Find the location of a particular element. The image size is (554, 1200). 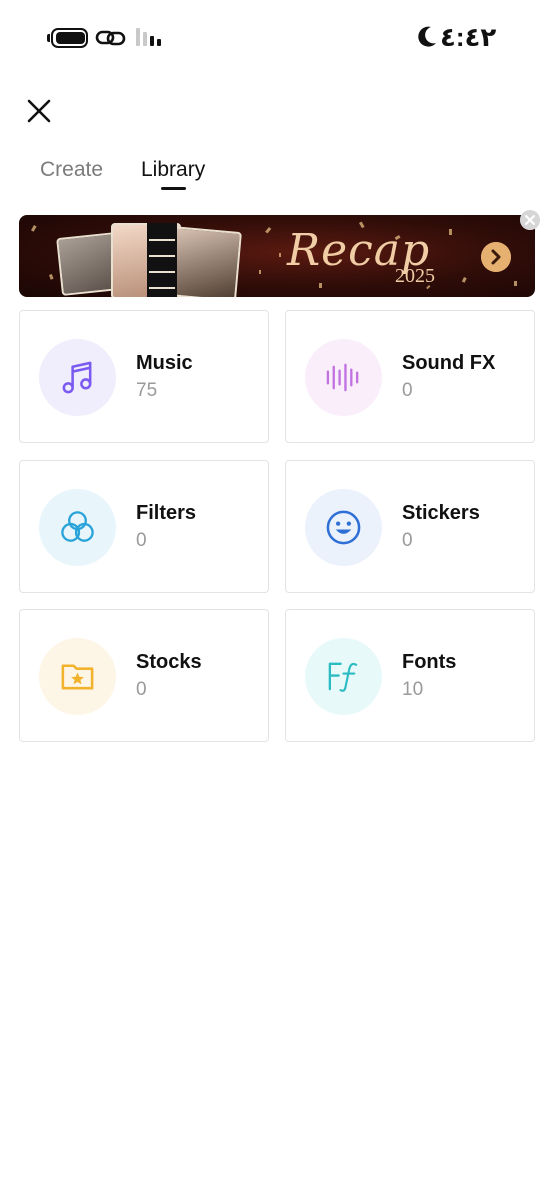

card-music: Music 75 is located at coordinates (144, 376).